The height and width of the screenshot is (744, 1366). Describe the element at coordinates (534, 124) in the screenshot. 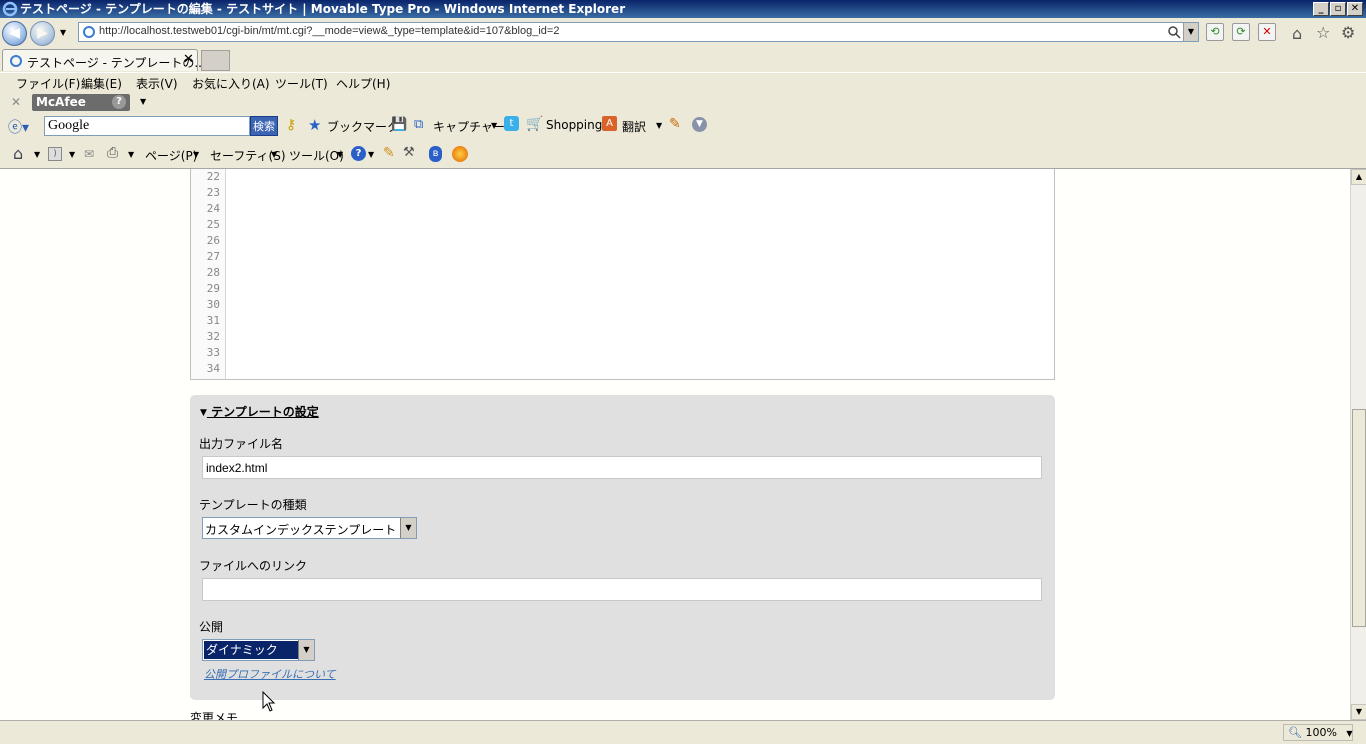

I see `cart-icon: 🛒` at that location.